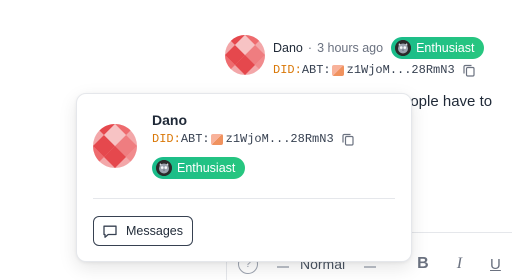  I want to click on popover-did: DID: ABT: z1WjoM...28RmN3, so click(253, 139).